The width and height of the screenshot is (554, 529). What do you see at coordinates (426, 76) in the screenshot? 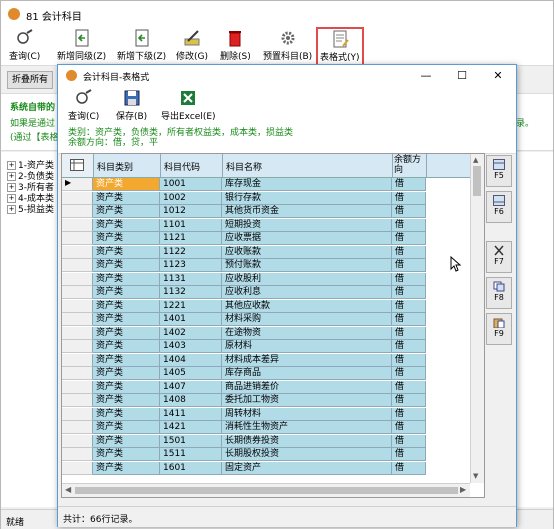
I see `minimize-icon: —` at bounding box center [426, 76].